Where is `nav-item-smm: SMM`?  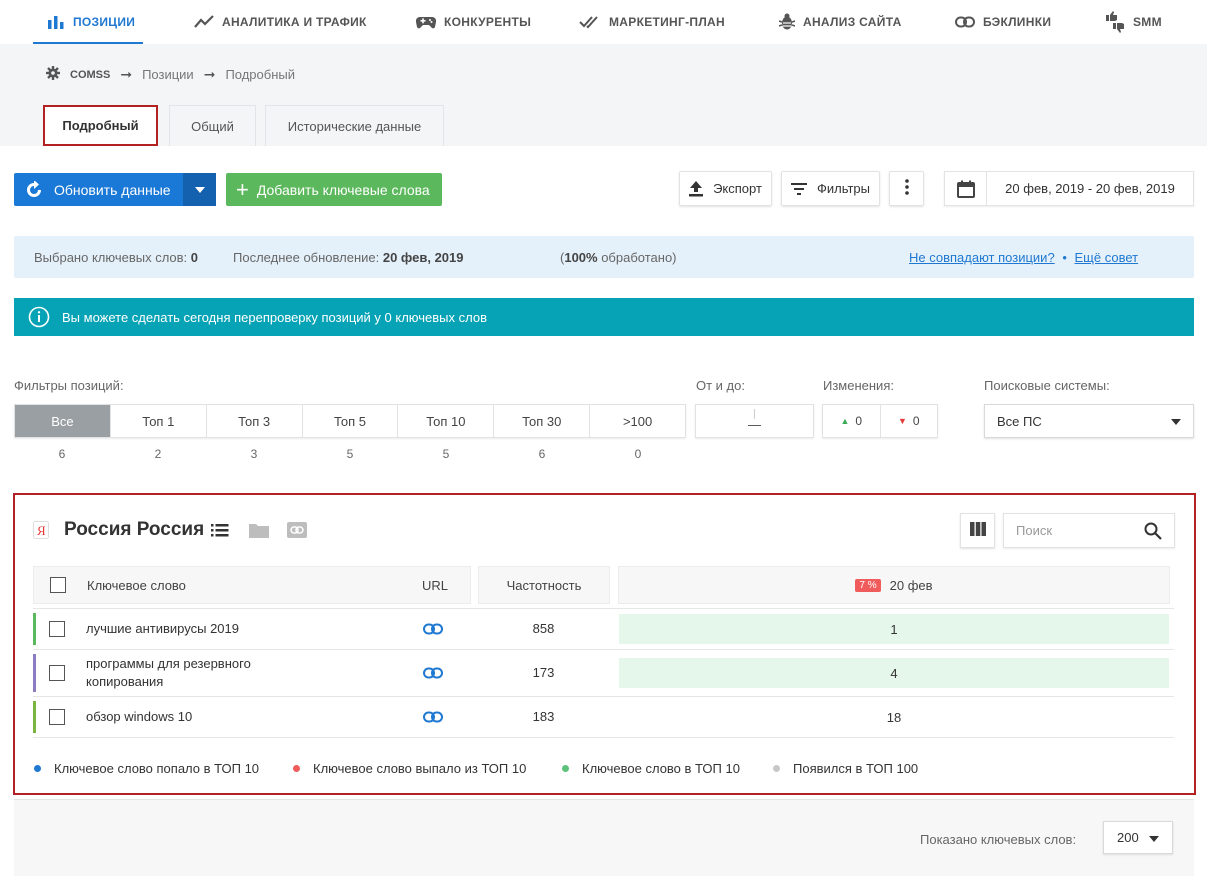
nav-item-smm: SMM is located at coordinates (1133, 22).